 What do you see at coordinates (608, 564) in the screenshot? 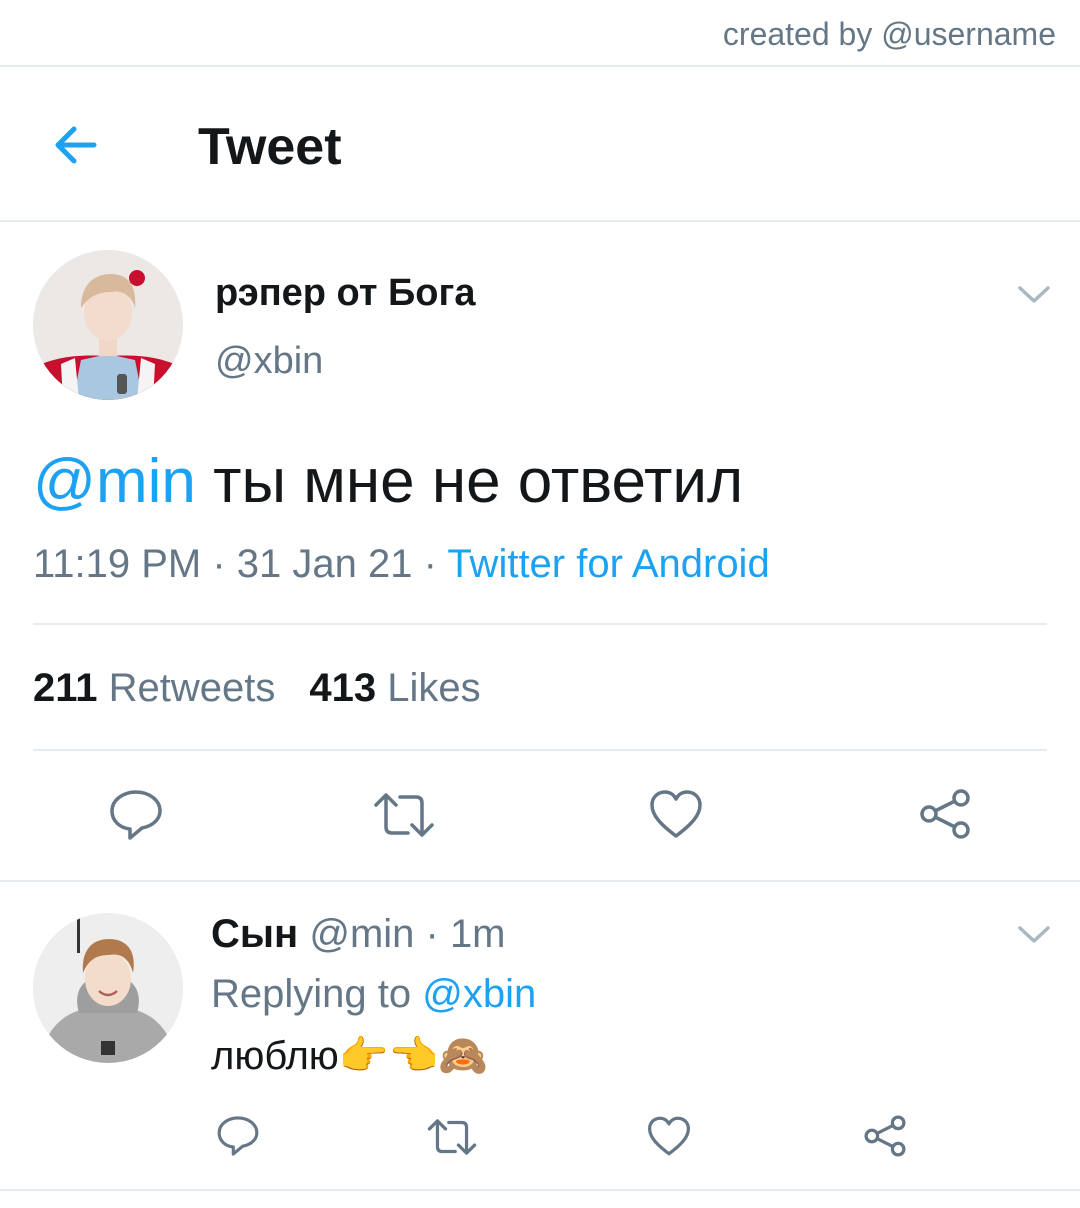
I see `tweet-source-link: Twitter for Android` at bounding box center [608, 564].